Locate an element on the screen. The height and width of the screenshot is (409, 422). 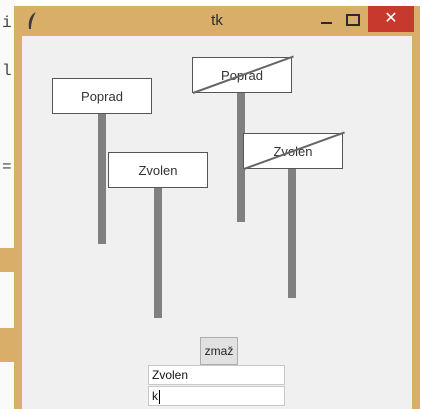
text-caret is located at coordinates (159, 396).